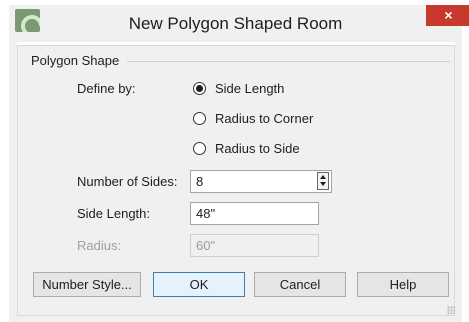 This screenshot has width=469, height=322. What do you see at coordinates (257, 148) in the screenshot?
I see `radio-label-radius-to-side: Radius to Side` at bounding box center [257, 148].